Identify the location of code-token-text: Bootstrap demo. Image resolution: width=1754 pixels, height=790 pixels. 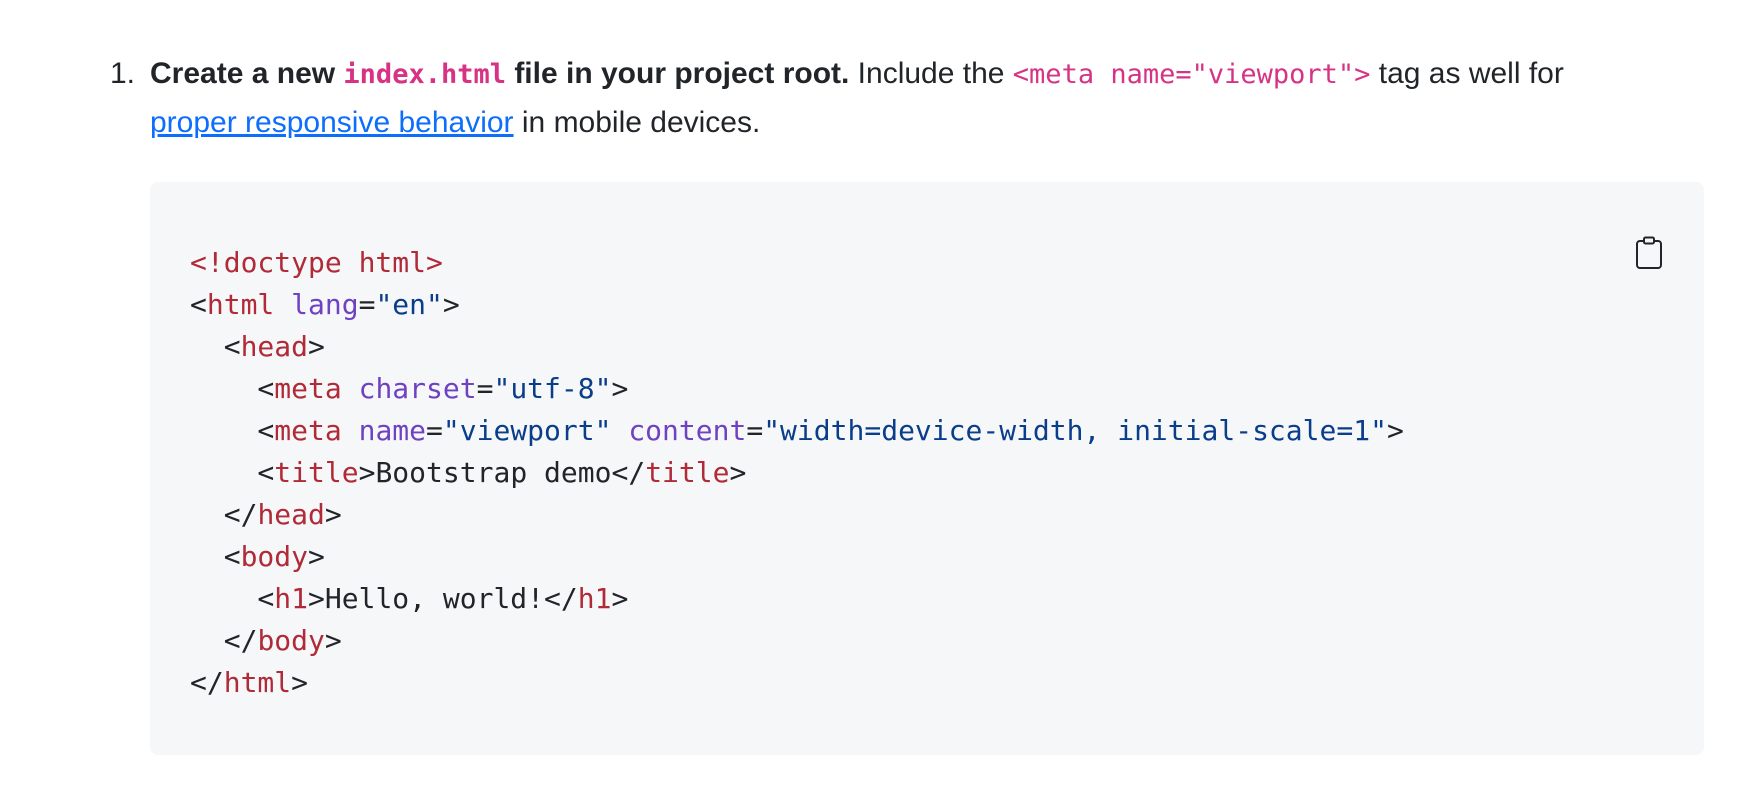
(493, 472).